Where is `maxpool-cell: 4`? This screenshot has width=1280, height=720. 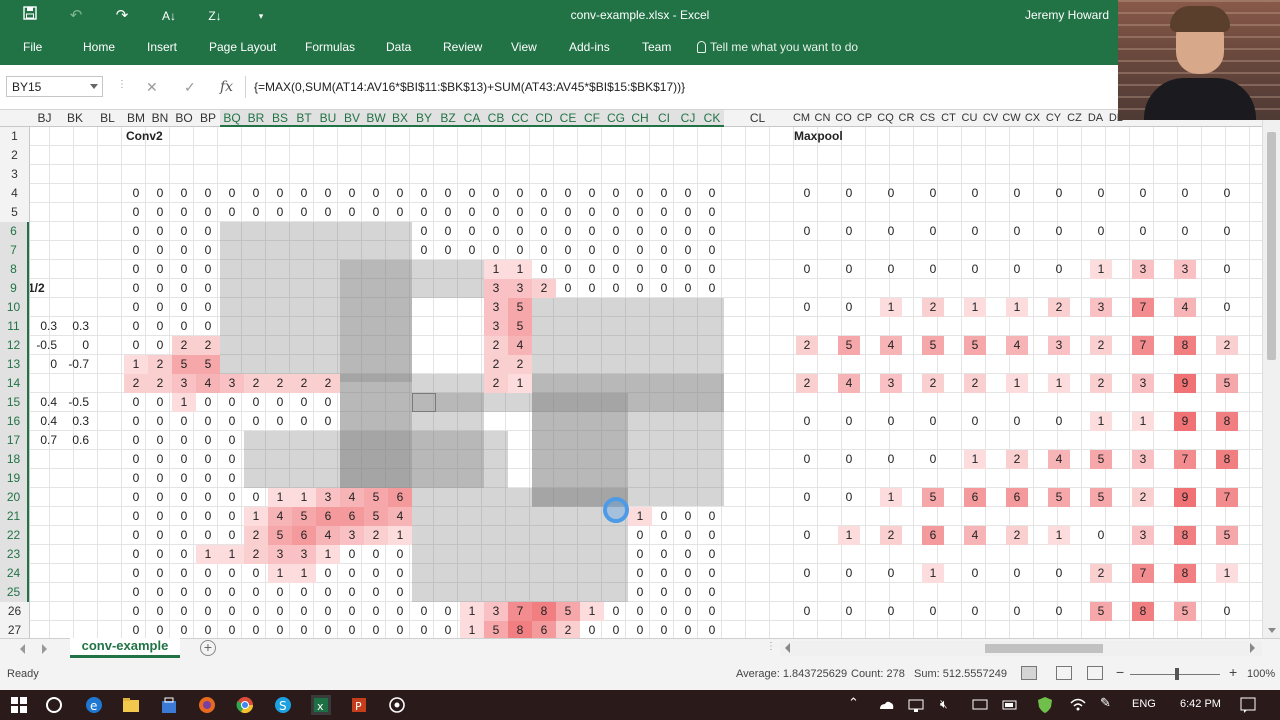
maxpool-cell: 4 is located at coordinates (891, 345).